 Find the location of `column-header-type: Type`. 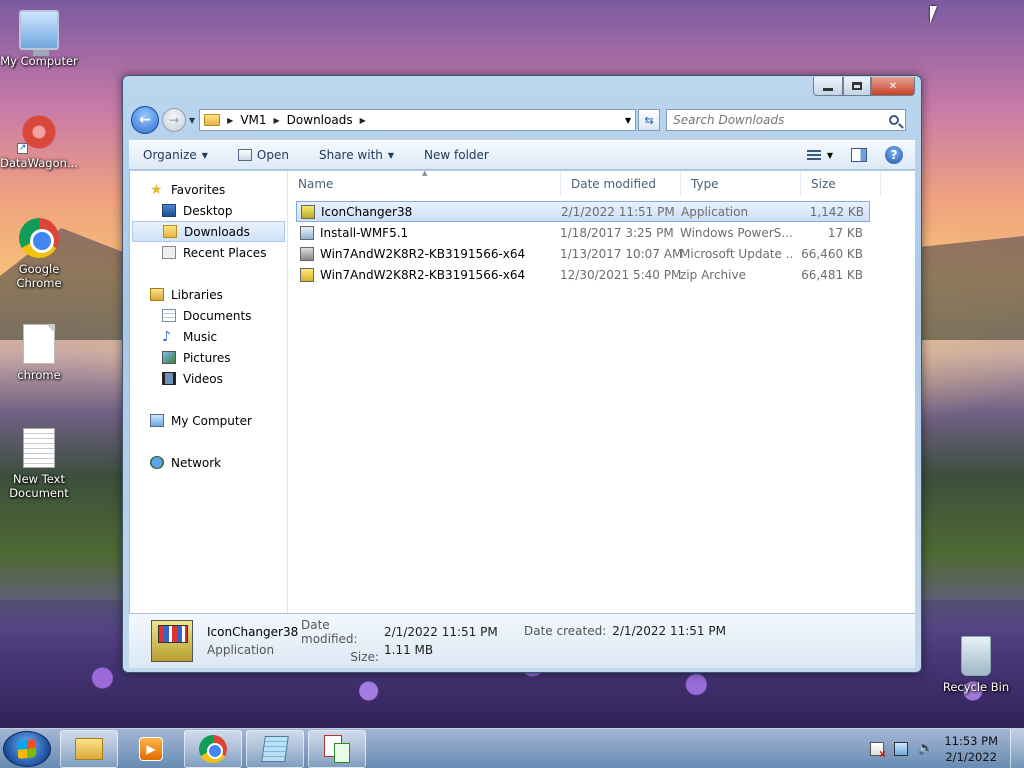

column-header-type: Type is located at coordinates (741, 183).